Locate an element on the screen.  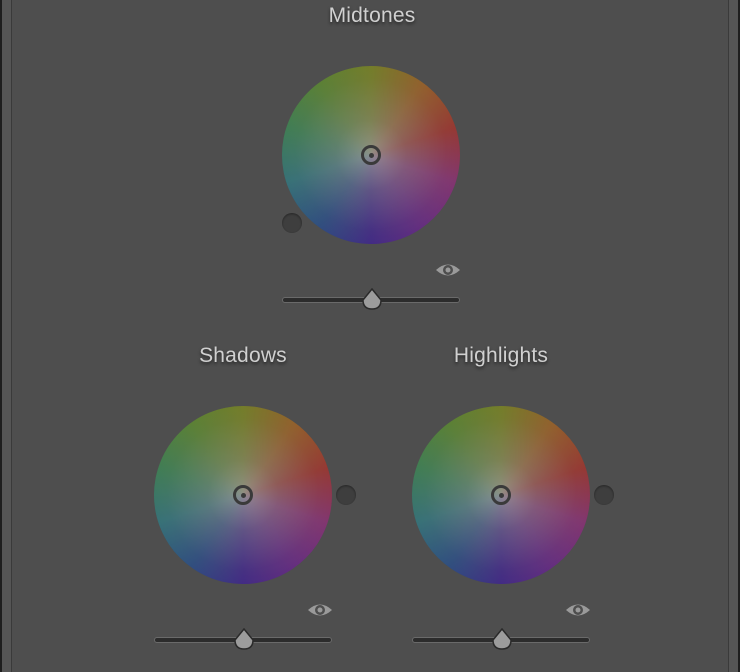
shadows-eye-icon is located at coordinates (320, 610).